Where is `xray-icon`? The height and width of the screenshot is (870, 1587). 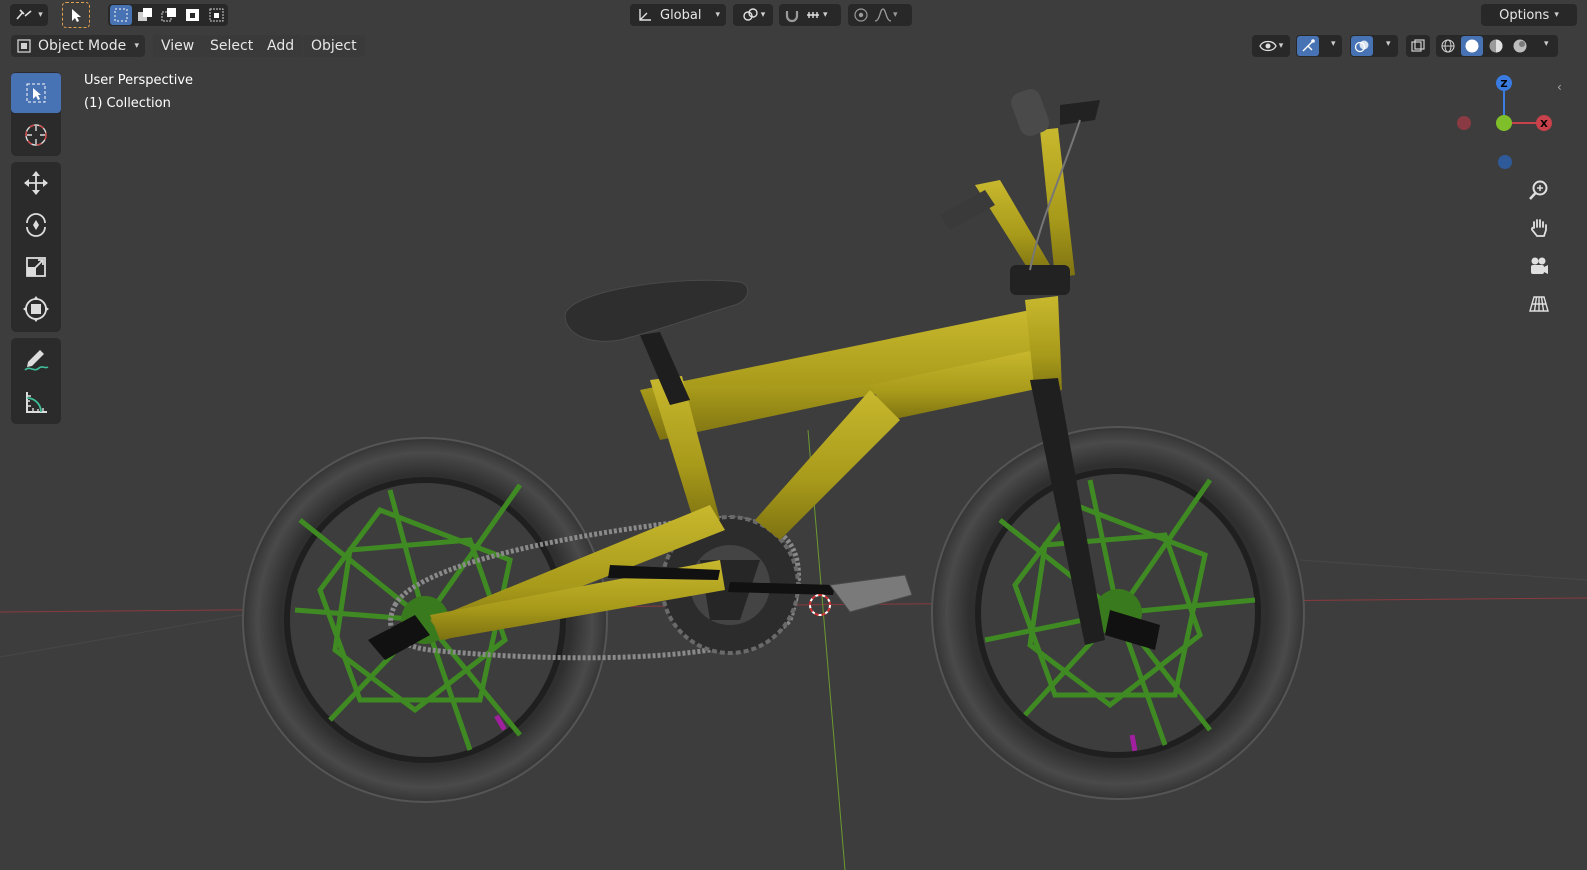
xray-icon is located at coordinates (1418, 45).